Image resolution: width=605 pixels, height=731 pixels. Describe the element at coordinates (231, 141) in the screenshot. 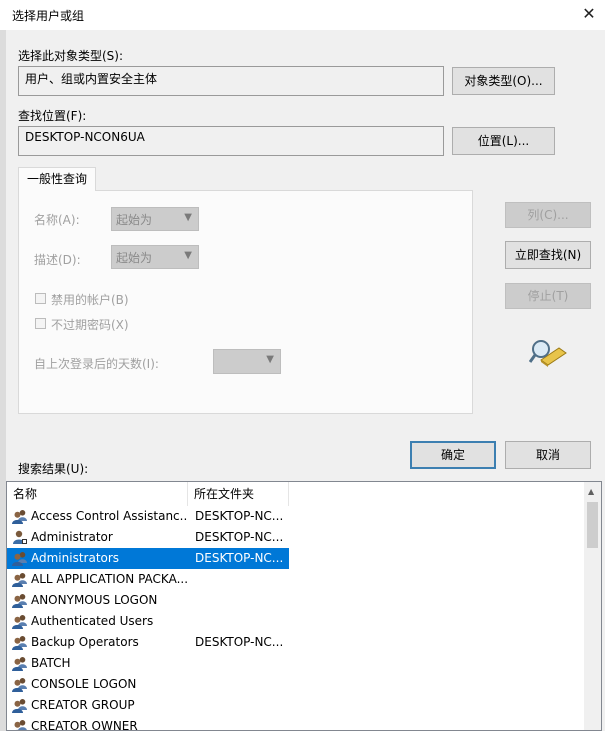

I see `location-field: DESKTOP-NCON6UA` at that location.